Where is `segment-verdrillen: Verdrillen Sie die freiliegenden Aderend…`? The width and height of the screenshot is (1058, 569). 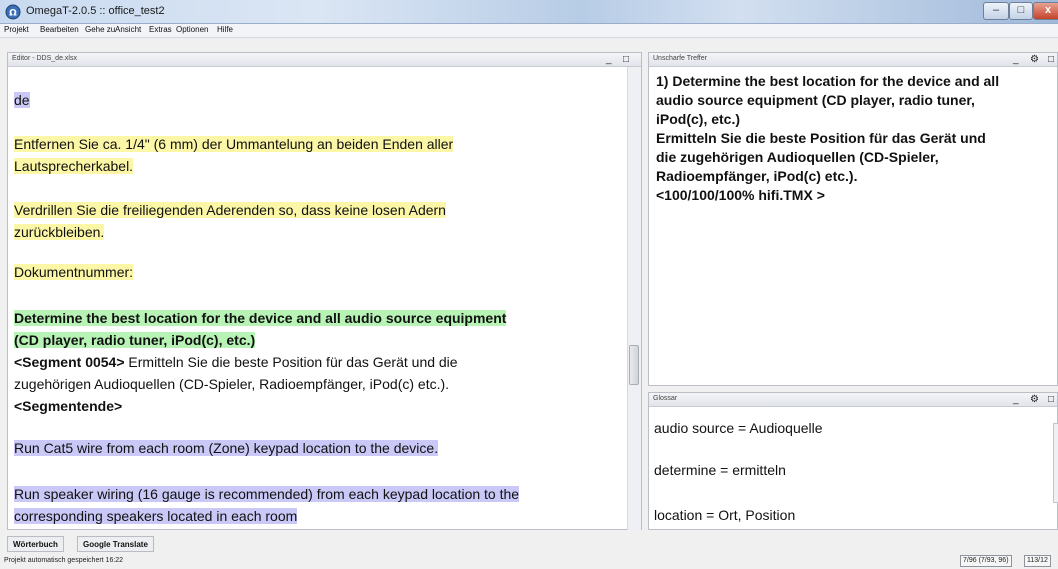
segment-verdrillen: Verdrillen Sie die freiliegenden Aderend… is located at coordinates (230, 221).